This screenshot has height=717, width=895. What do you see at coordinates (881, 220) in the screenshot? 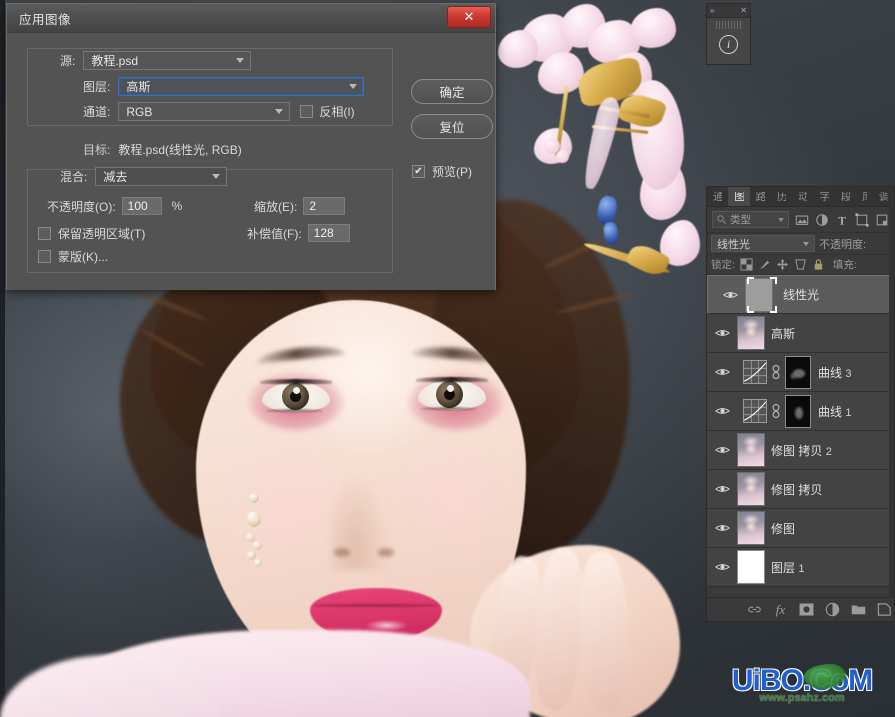
I see `filter-smart-icon` at bounding box center [881, 220].